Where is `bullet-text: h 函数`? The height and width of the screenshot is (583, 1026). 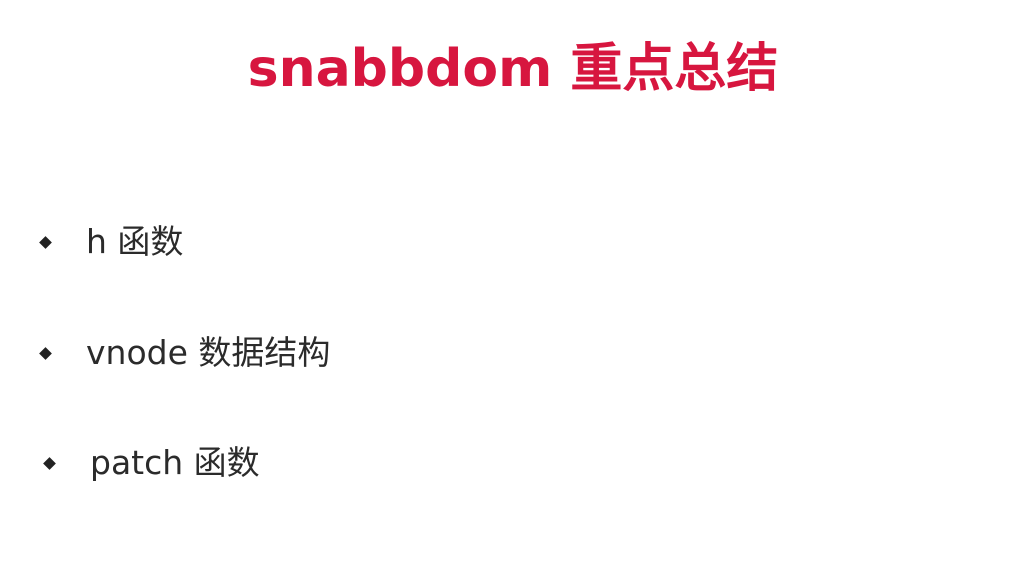
bullet-text: h 函数 is located at coordinates (135, 241).